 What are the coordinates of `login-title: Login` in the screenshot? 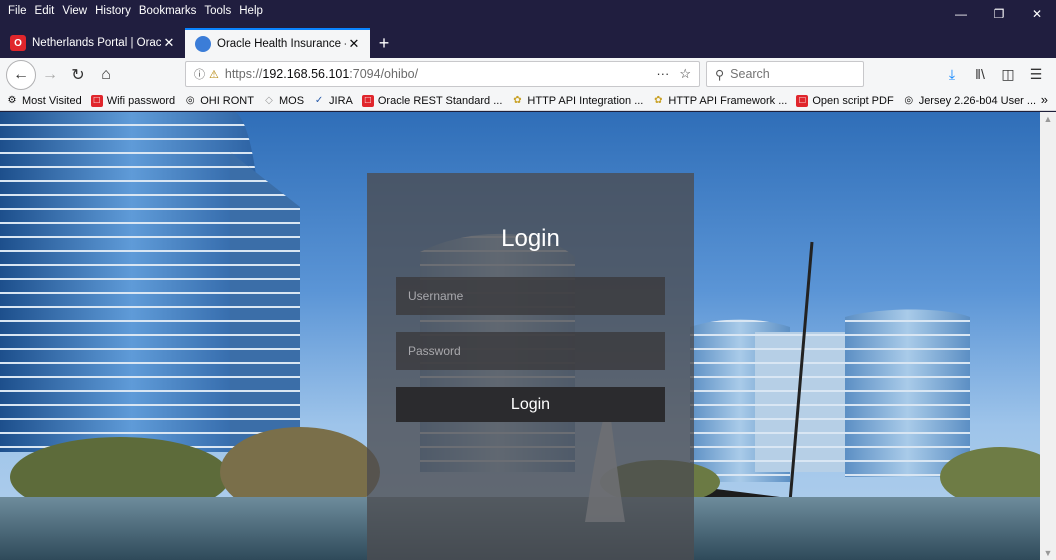 It's located at (530, 238).